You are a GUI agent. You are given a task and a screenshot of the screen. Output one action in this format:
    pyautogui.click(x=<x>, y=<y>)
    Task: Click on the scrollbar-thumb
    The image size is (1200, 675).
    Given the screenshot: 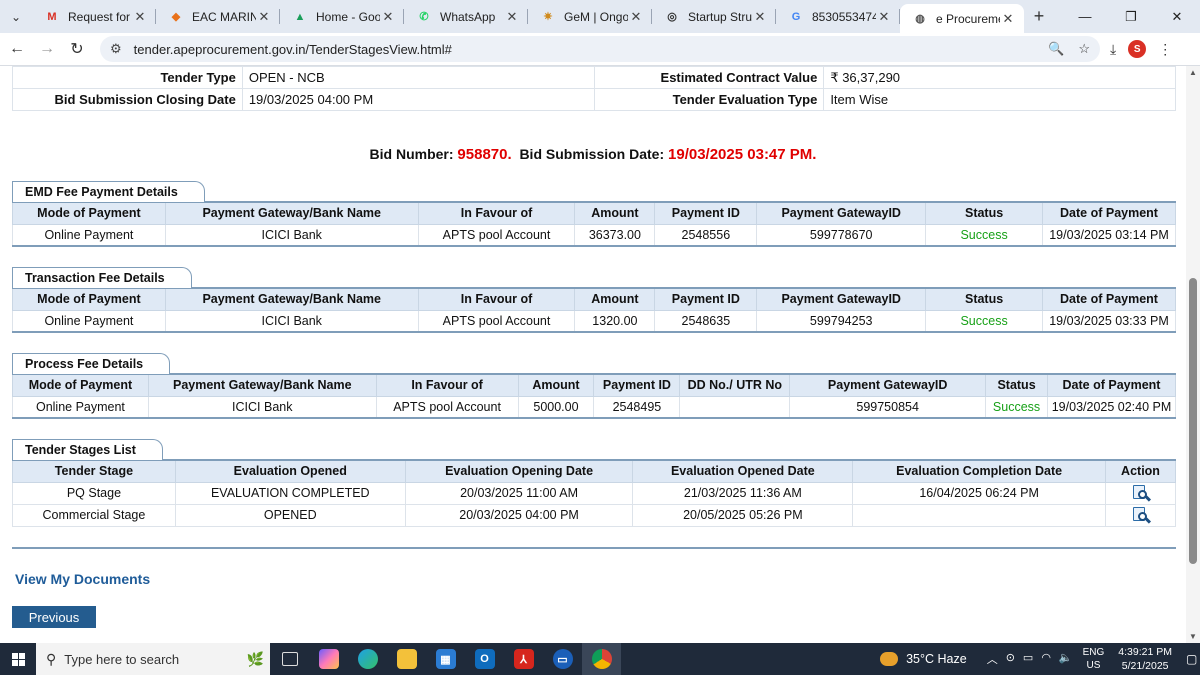 What is the action you would take?
    pyautogui.click(x=1193, y=421)
    